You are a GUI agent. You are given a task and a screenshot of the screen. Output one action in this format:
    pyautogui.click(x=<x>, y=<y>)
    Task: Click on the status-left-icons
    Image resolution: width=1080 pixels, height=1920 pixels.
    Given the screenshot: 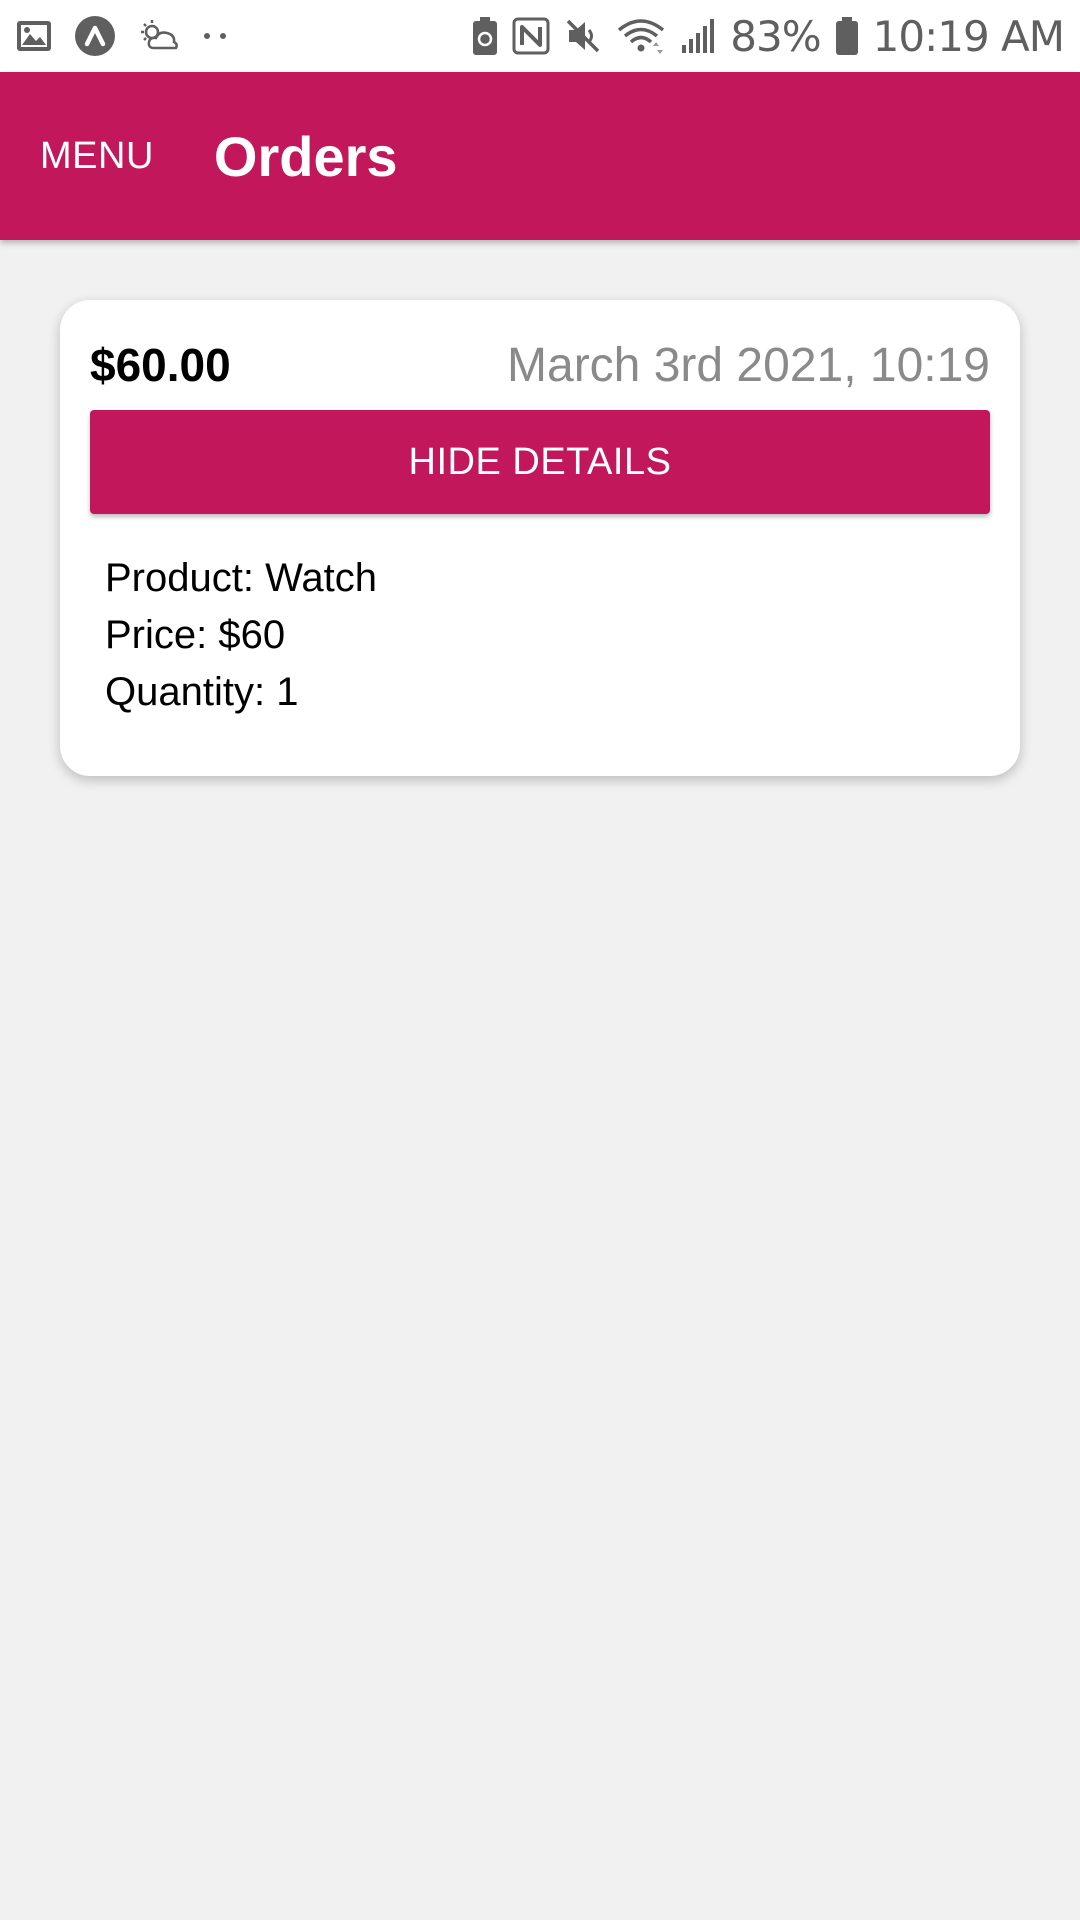 What is the action you would take?
    pyautogui.click(x=133, y=36)
    